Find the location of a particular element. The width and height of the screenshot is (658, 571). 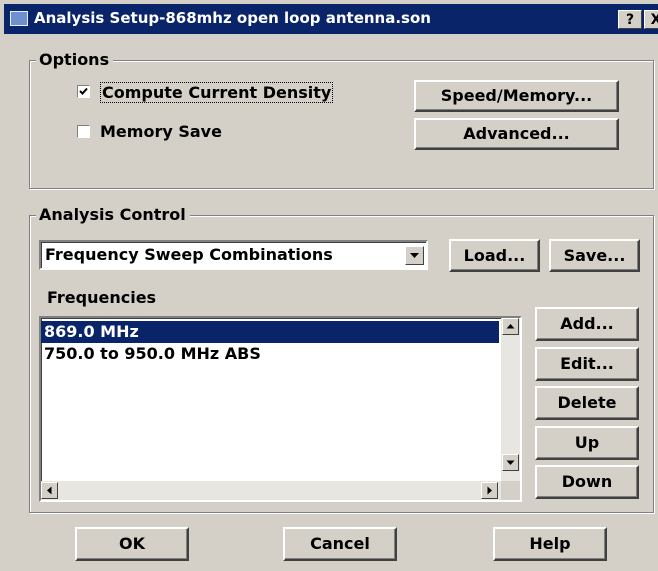

scroll-down-button is located at coordinates (510, 462).